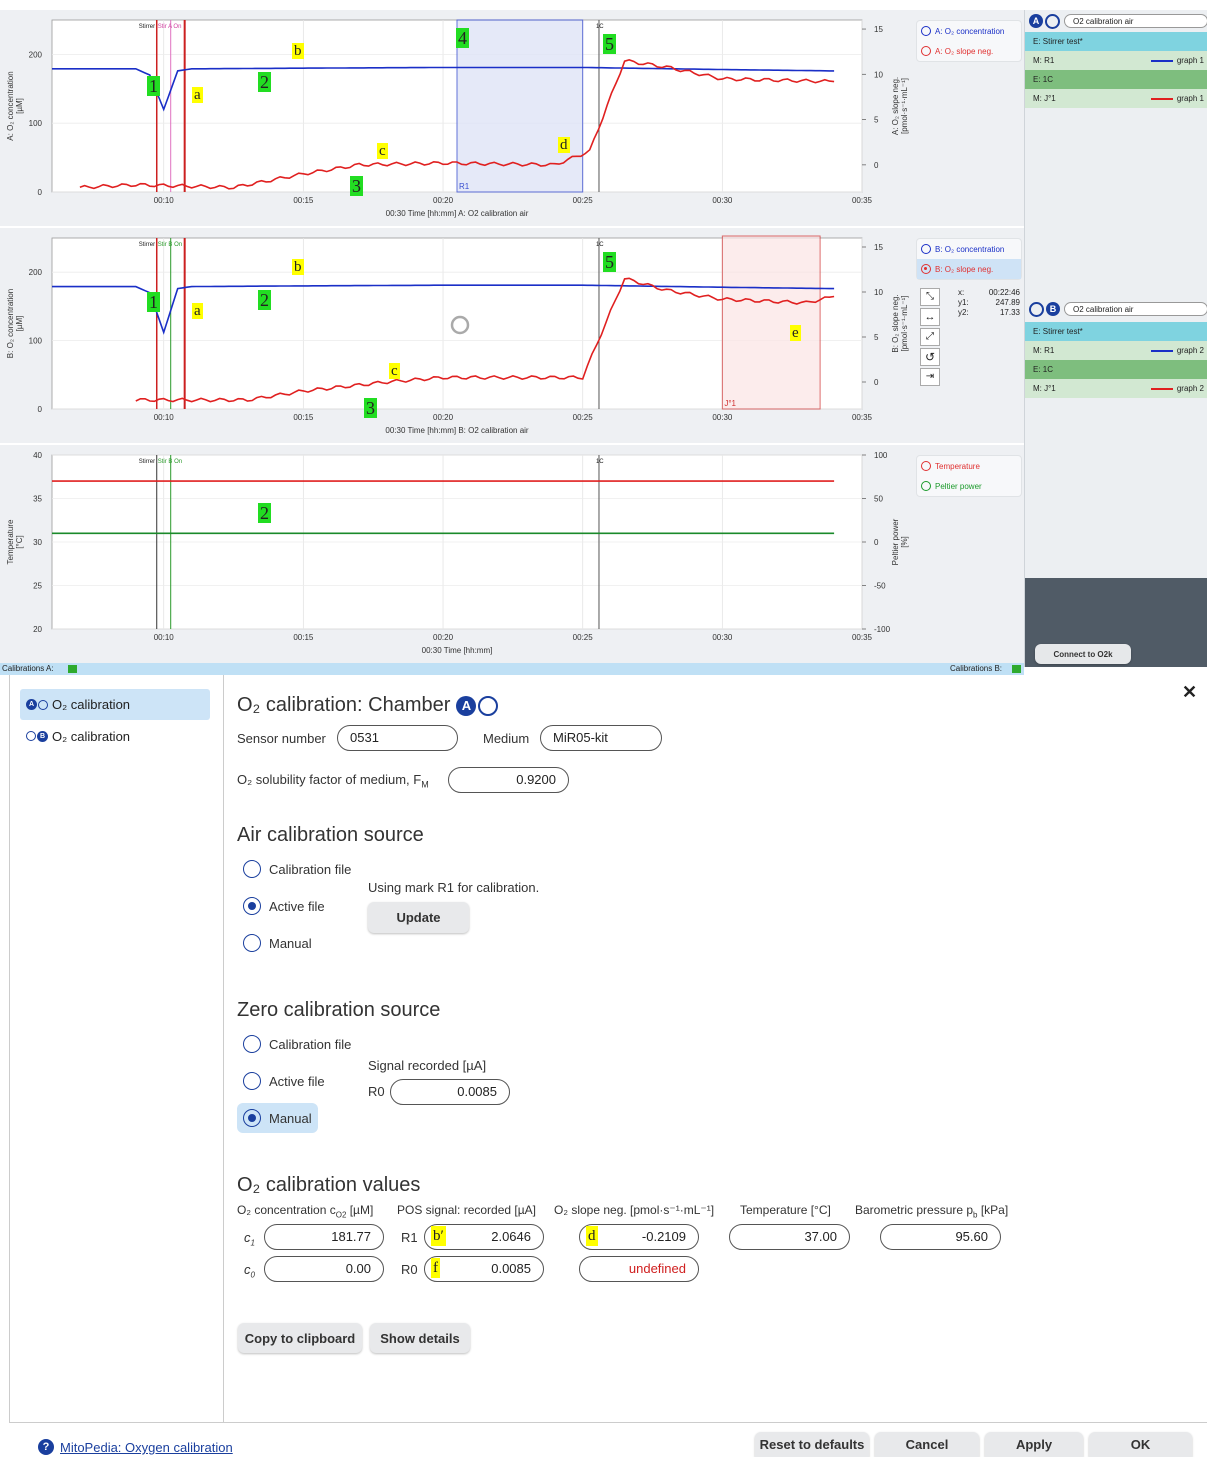  I want to click on y-axis-title-left: Temperature, so click(10, 541).